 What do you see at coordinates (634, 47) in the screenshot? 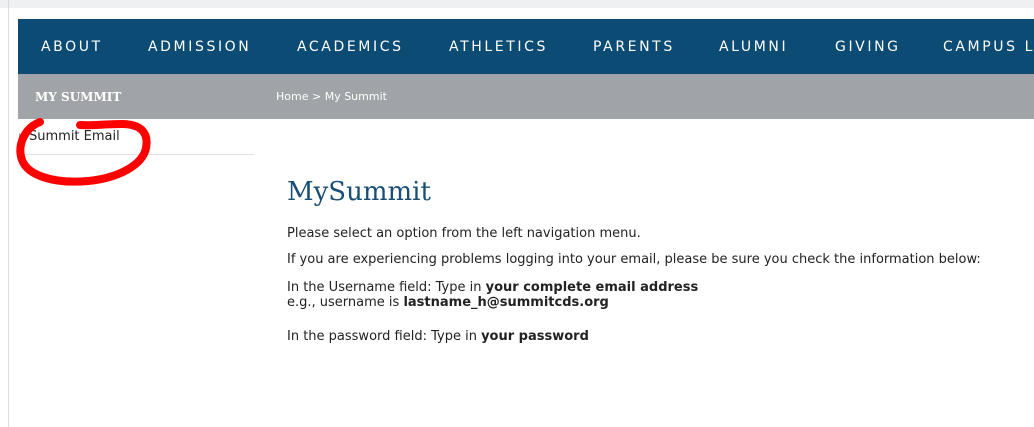
I see `nav-item-parents: PARENTS` at bounding box center [634, 47].